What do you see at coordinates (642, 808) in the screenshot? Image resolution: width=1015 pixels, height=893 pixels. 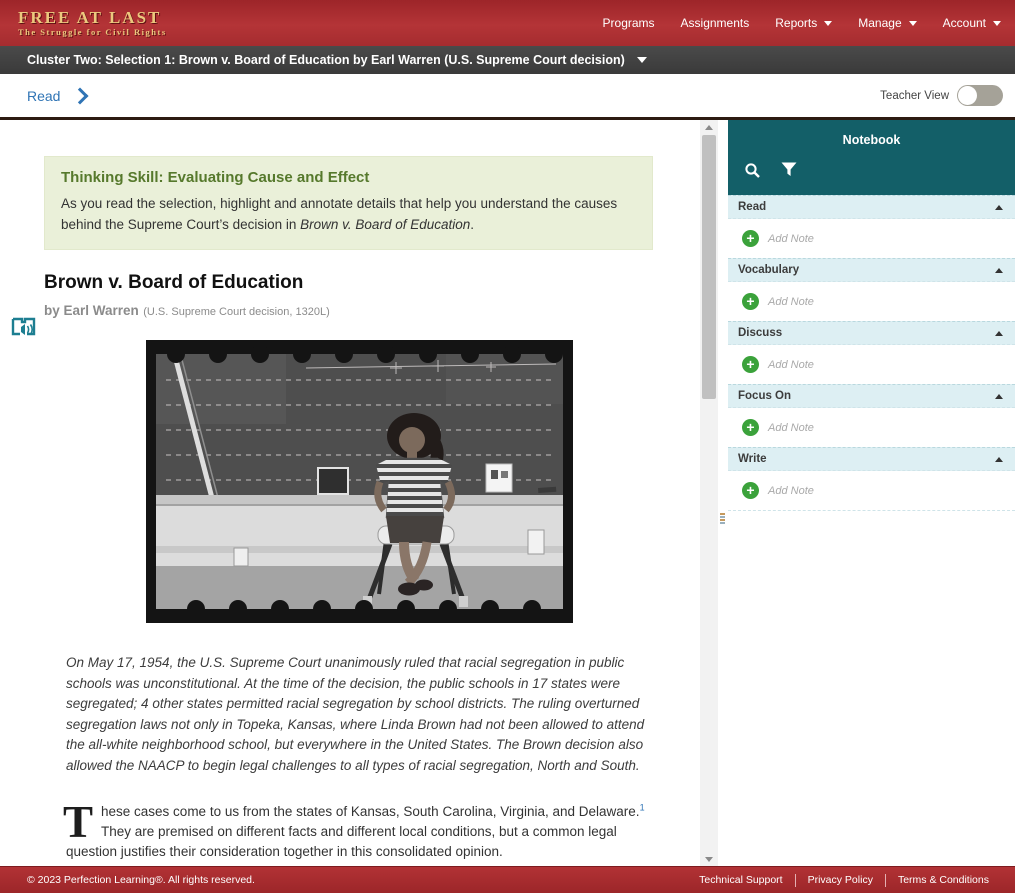 I see `footnote-ref: 1` at bounding box center [642, 808].